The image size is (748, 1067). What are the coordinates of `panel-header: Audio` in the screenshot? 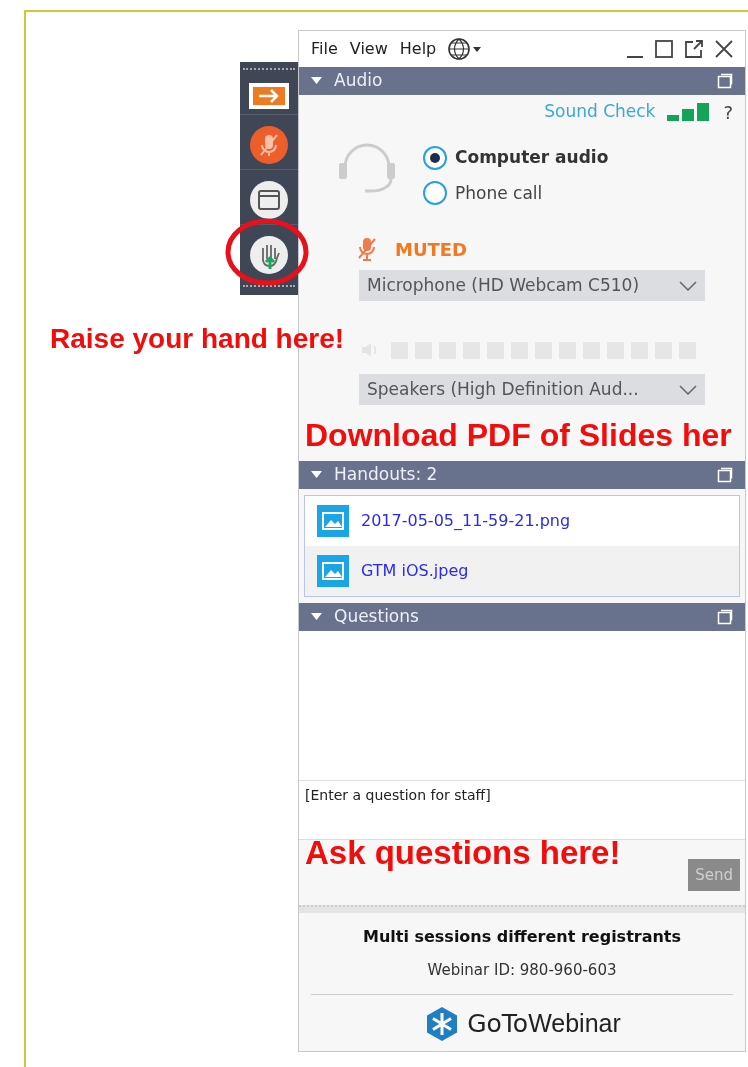 It's located at (522, 81).